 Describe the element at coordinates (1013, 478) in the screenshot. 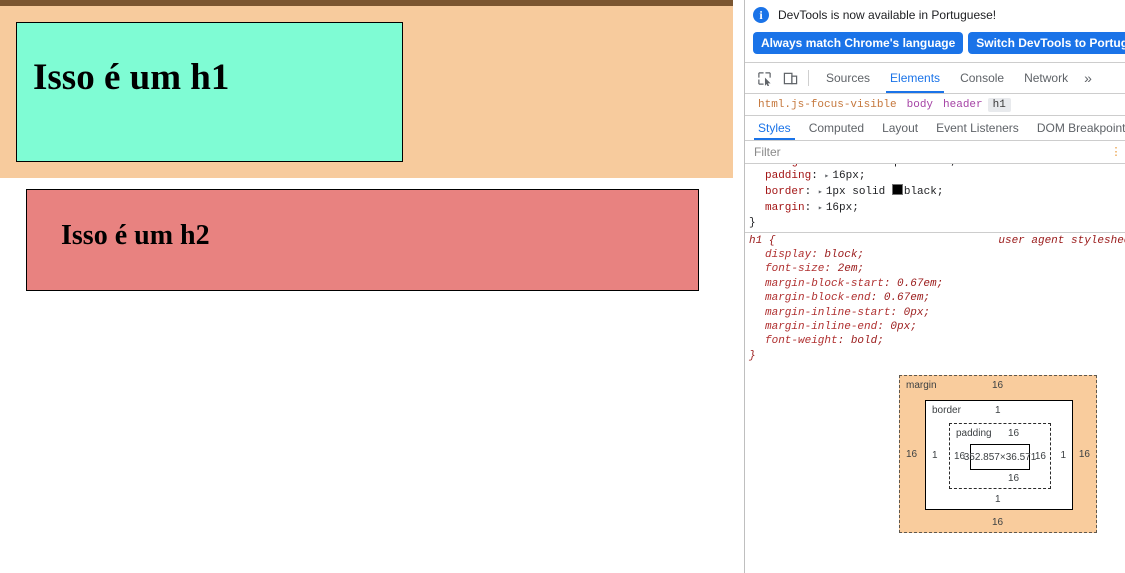

I see `padding-bottom-value: 16` at that location.